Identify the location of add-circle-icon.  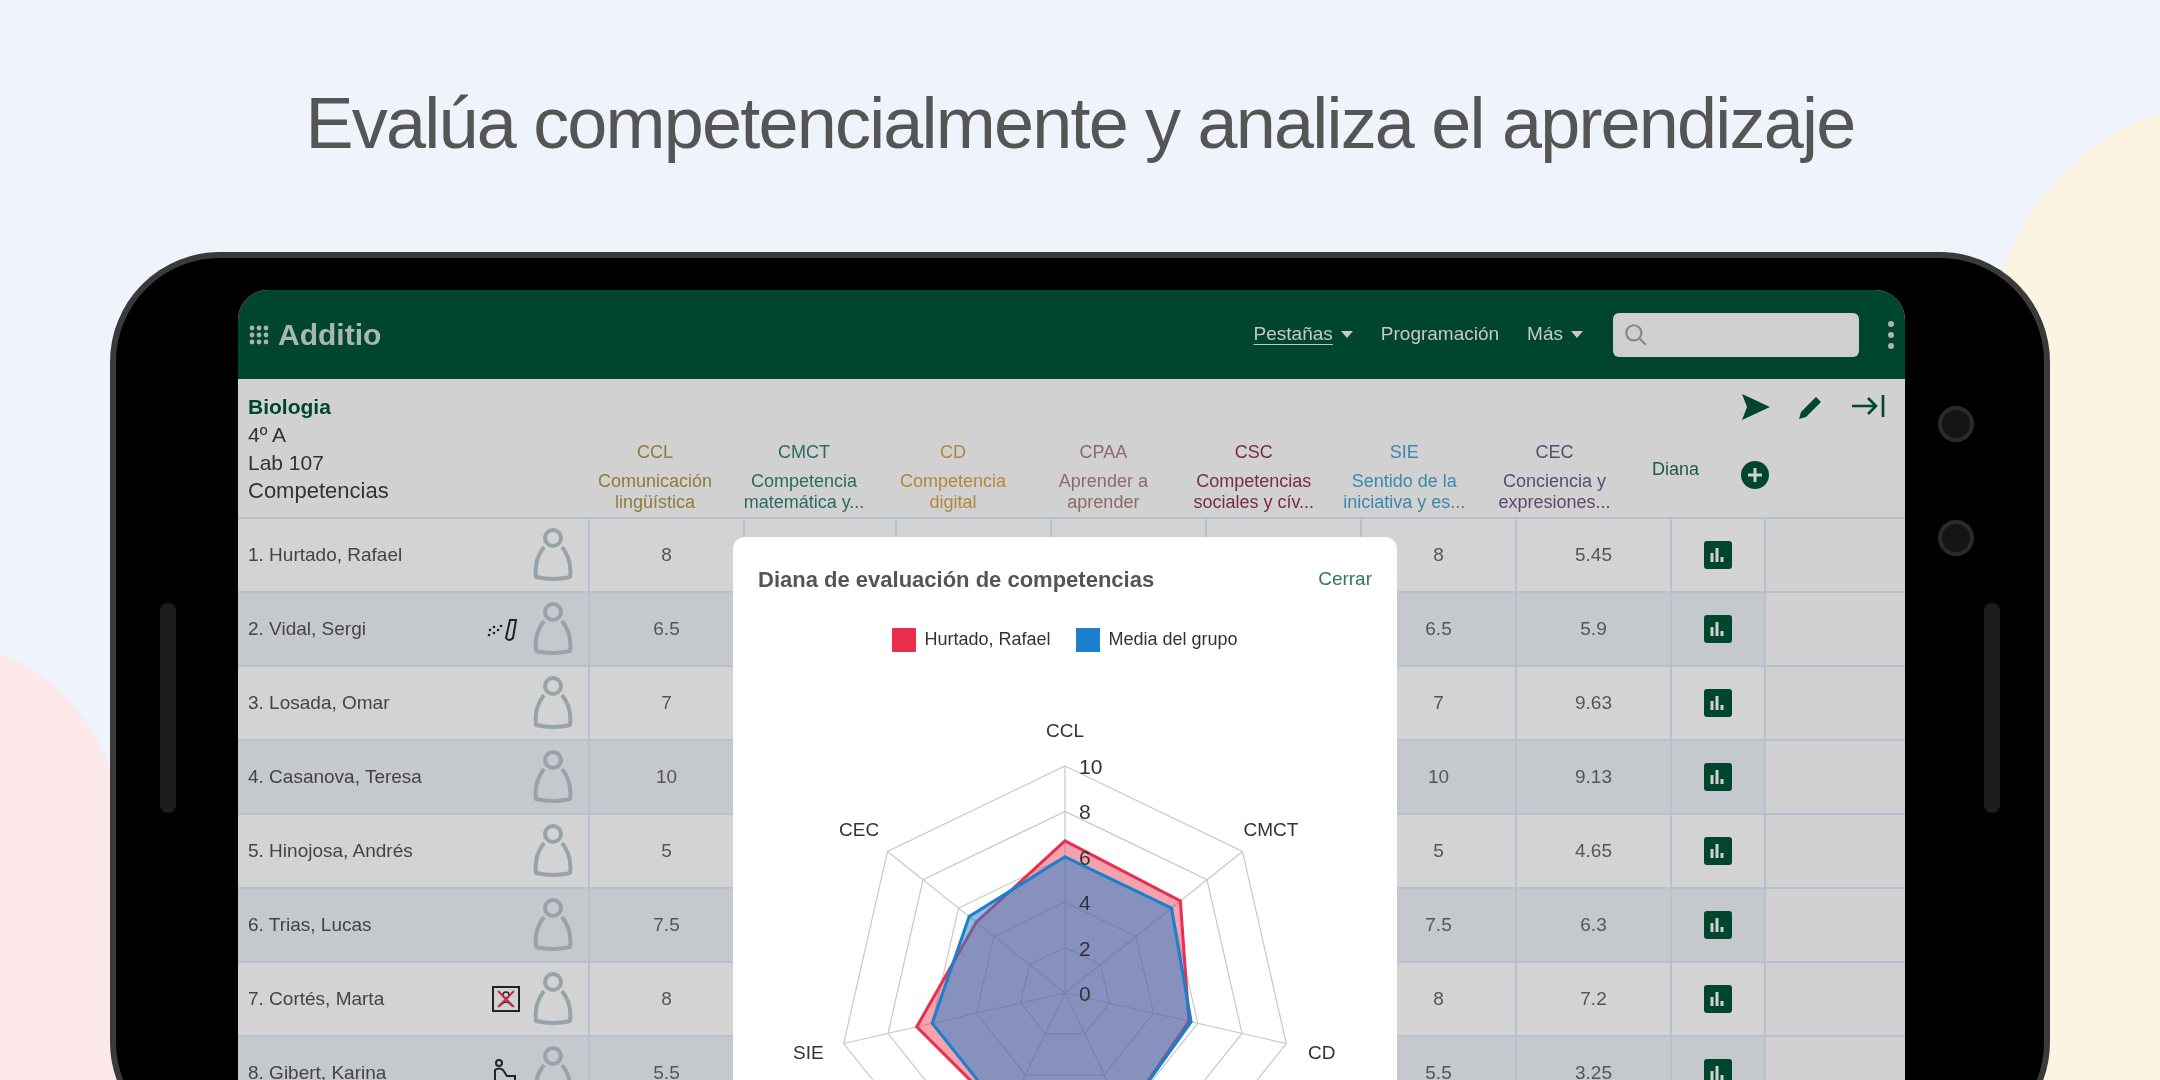
(1755, 475).